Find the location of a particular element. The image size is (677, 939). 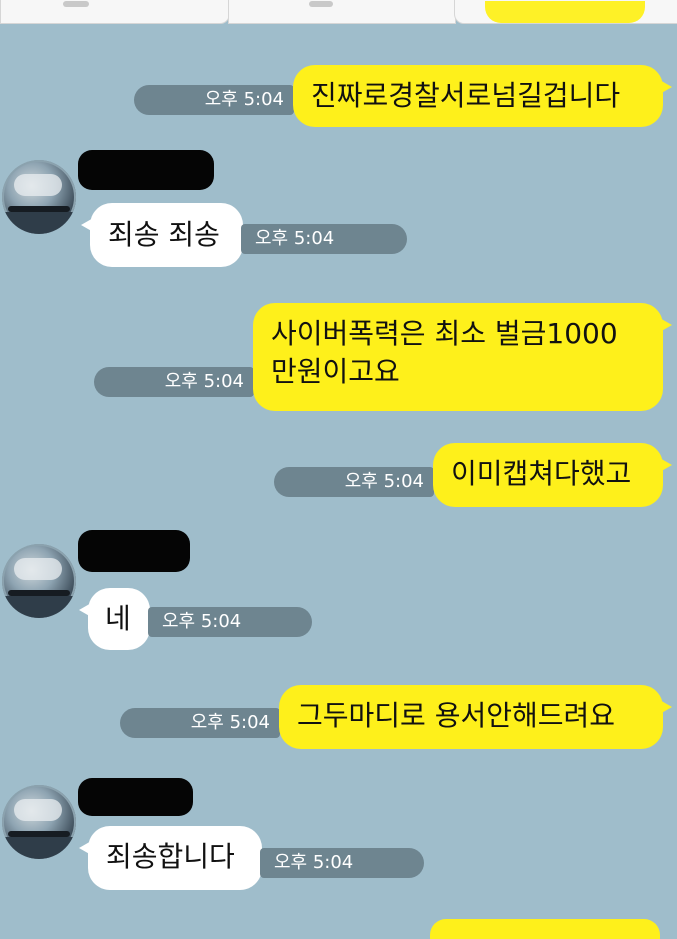

my-message-bubble: 이미캡쳐다했고 is located at coordinates (552, 475).